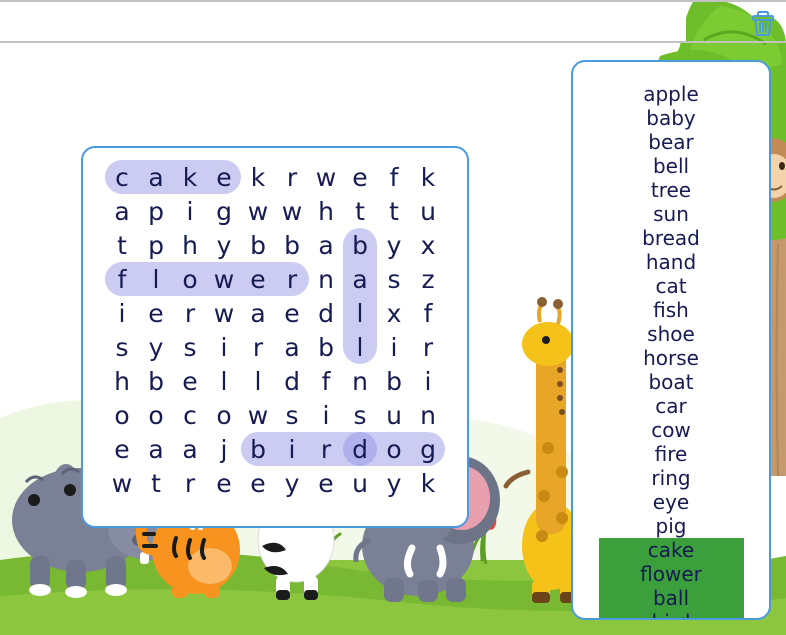  Describe the element at coordinates (671, 94) in the screenshot. I see `word-list-item: apple` at that location.